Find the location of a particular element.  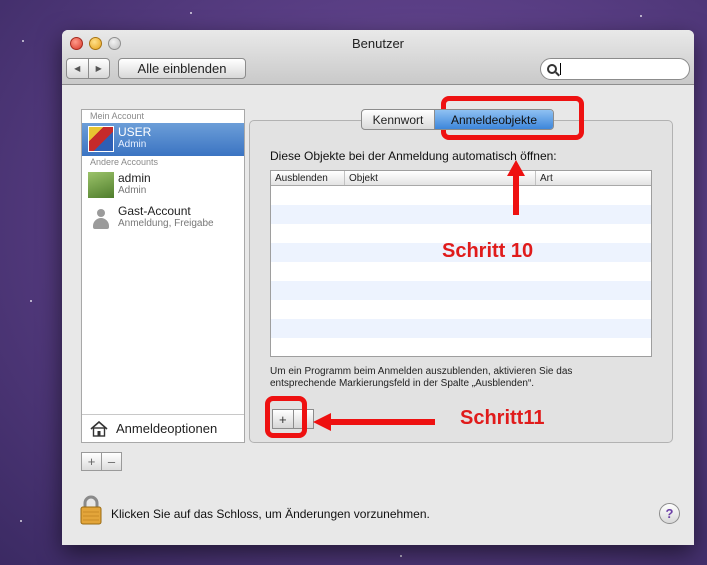

back-forward-control: ◀ ▶ is located at coordinates (88, 68).